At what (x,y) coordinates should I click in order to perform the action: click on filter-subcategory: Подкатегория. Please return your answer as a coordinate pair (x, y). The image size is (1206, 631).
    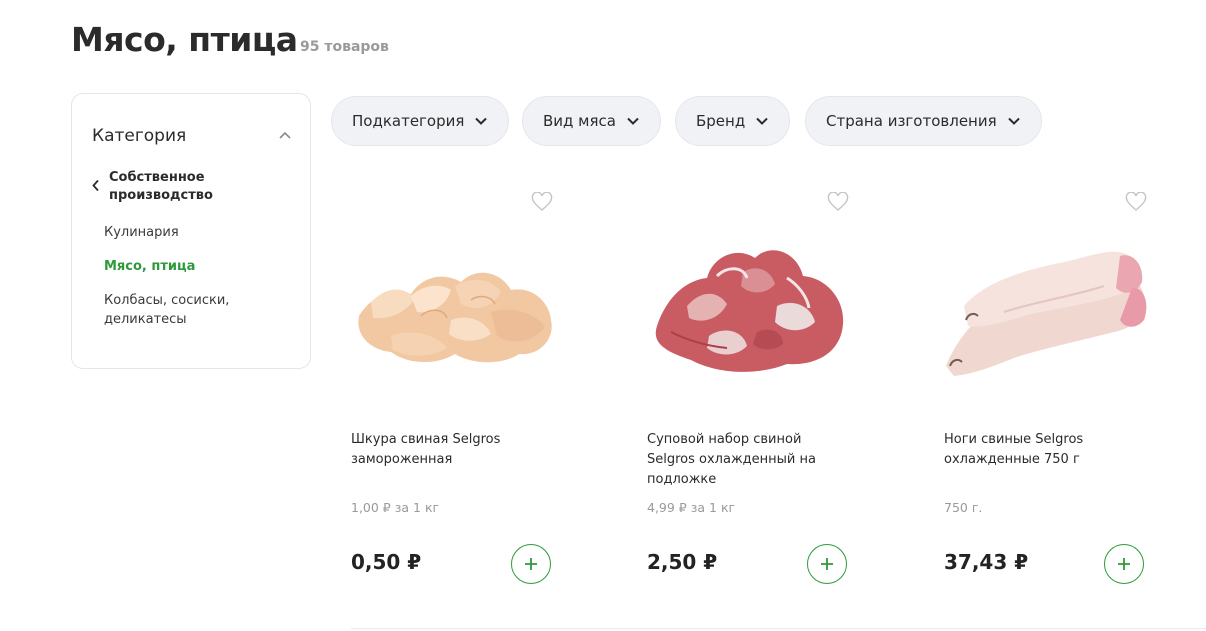
    Looking at the image, I should click on (420, 121).